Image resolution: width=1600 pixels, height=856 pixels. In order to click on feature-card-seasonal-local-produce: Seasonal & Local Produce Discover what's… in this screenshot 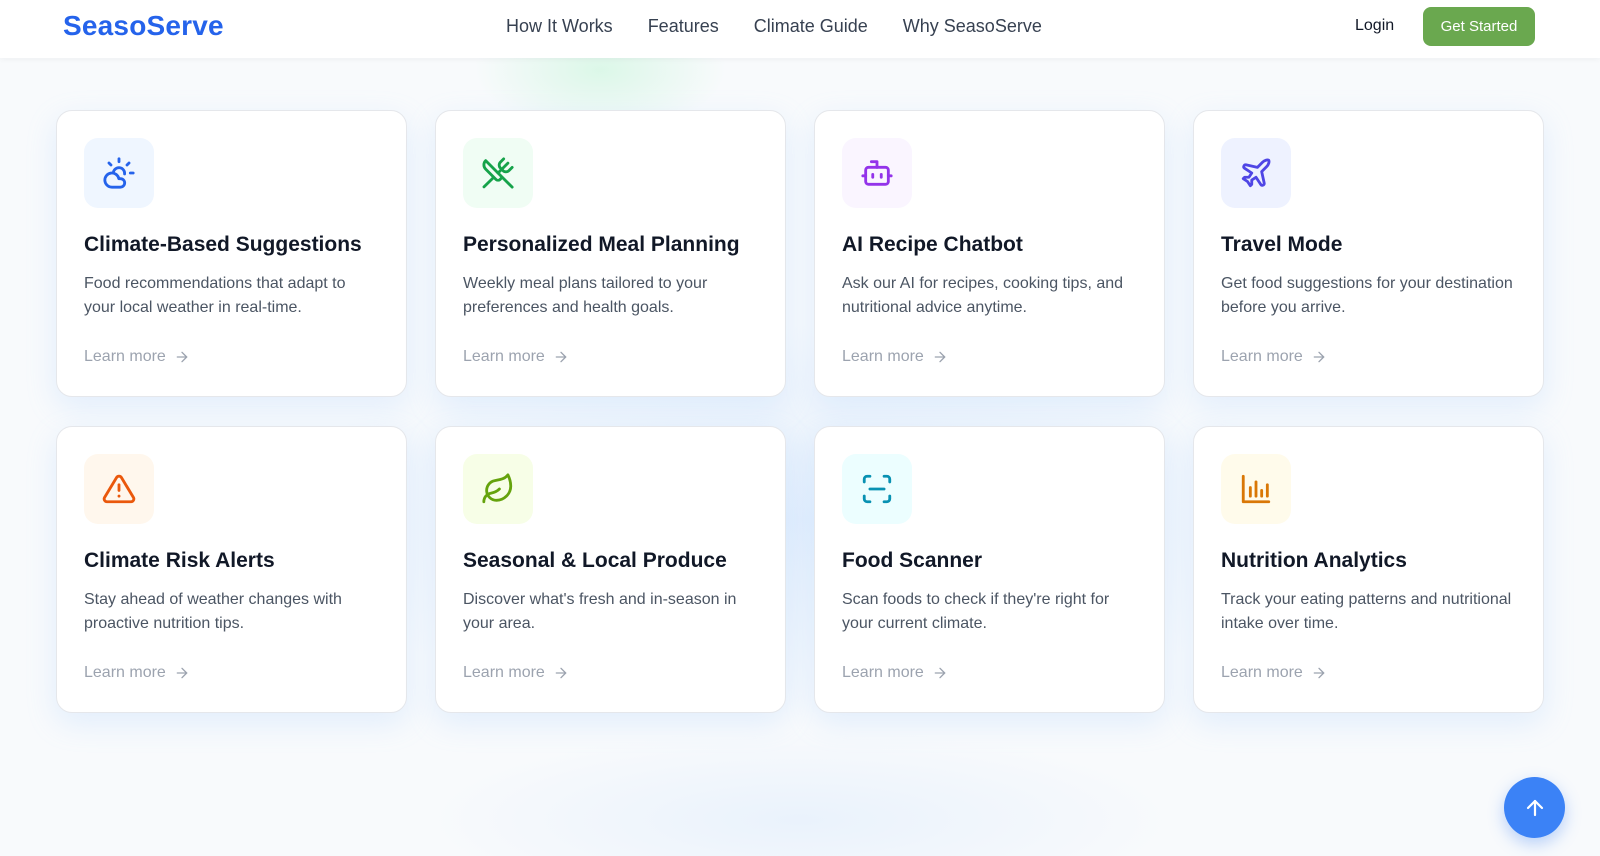, I will do `click(610, 569)`.